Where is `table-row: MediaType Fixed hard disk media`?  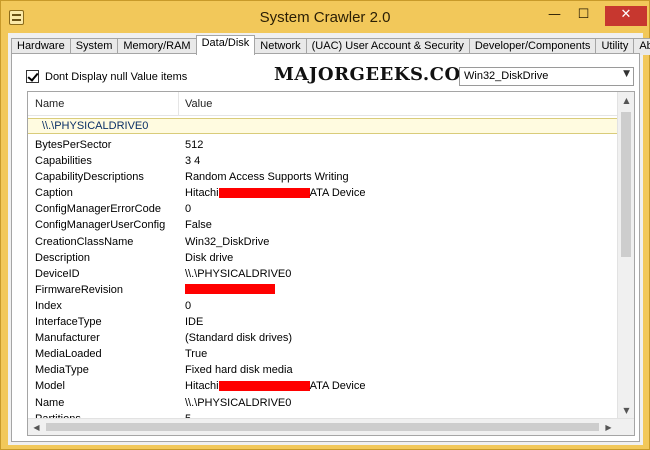 table-row: MediaType Fixed hard disk media is located at coordinates (323, 371).